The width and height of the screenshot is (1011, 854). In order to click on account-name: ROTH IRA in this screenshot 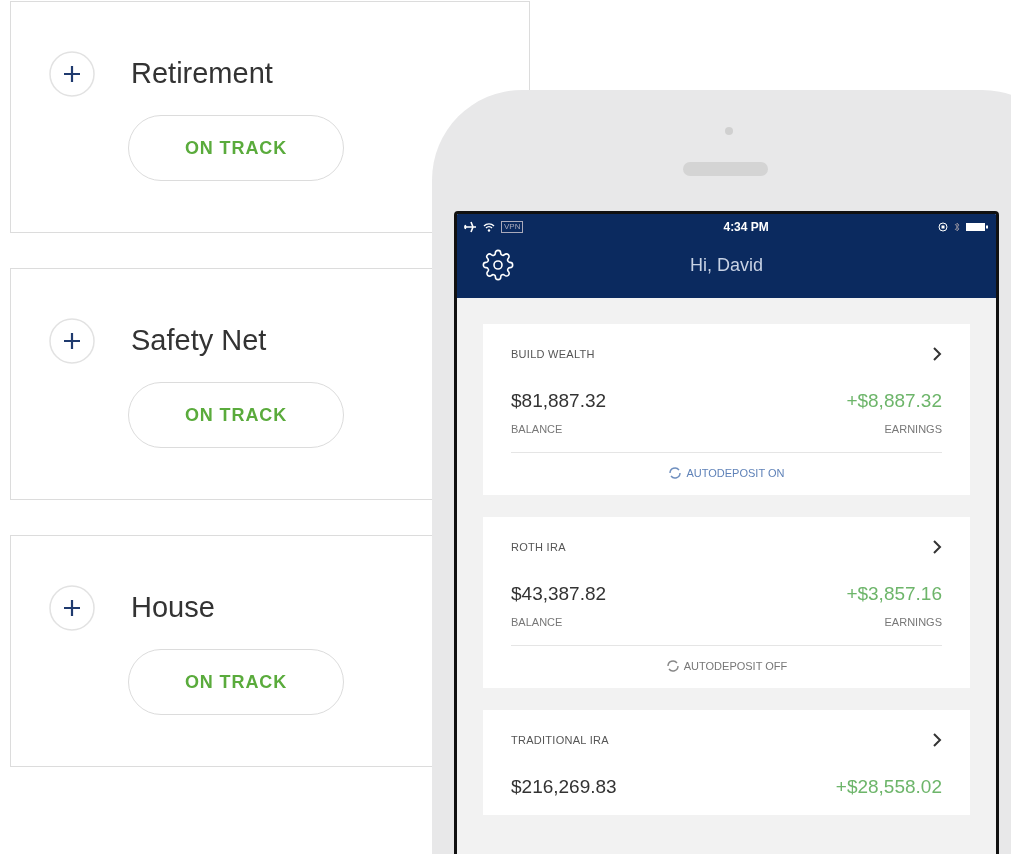, I will do `click(538, 547)`.